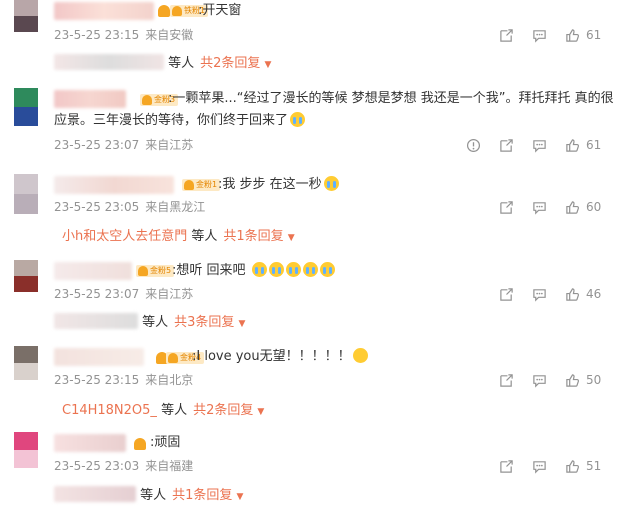 The width and height of the screenshot is (625, 514). What do you see at coordinates (169, 466) in the screenshot?
I see `location: 来自福建` at bounding box center [169, 466].